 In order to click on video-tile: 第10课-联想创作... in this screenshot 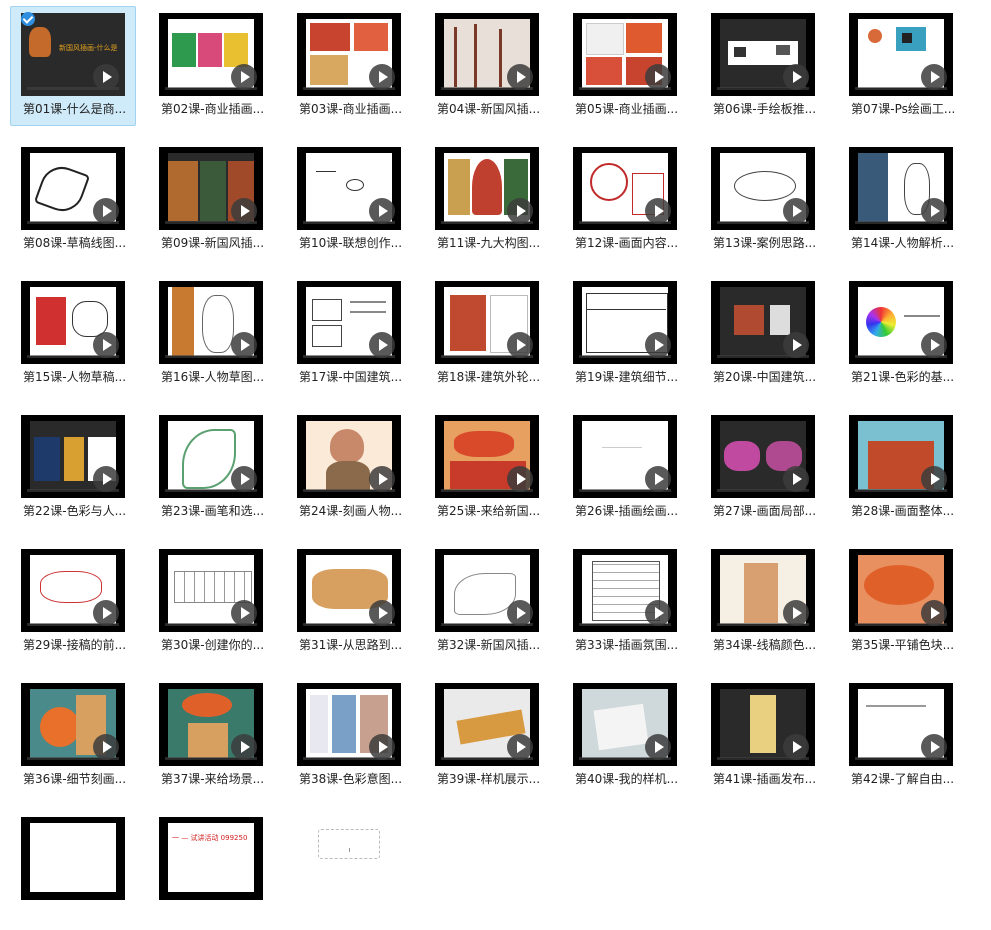, I will do `click(349, 200)`.